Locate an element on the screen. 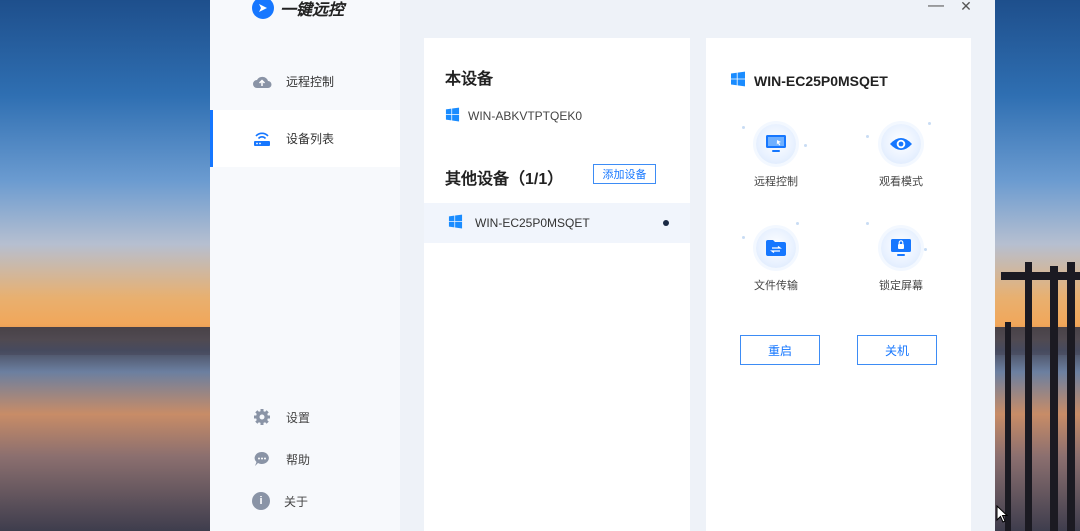 Image resolution: width=1080 pixels, height=531 pixels. gear-icon is located at coordinates (262, 417).